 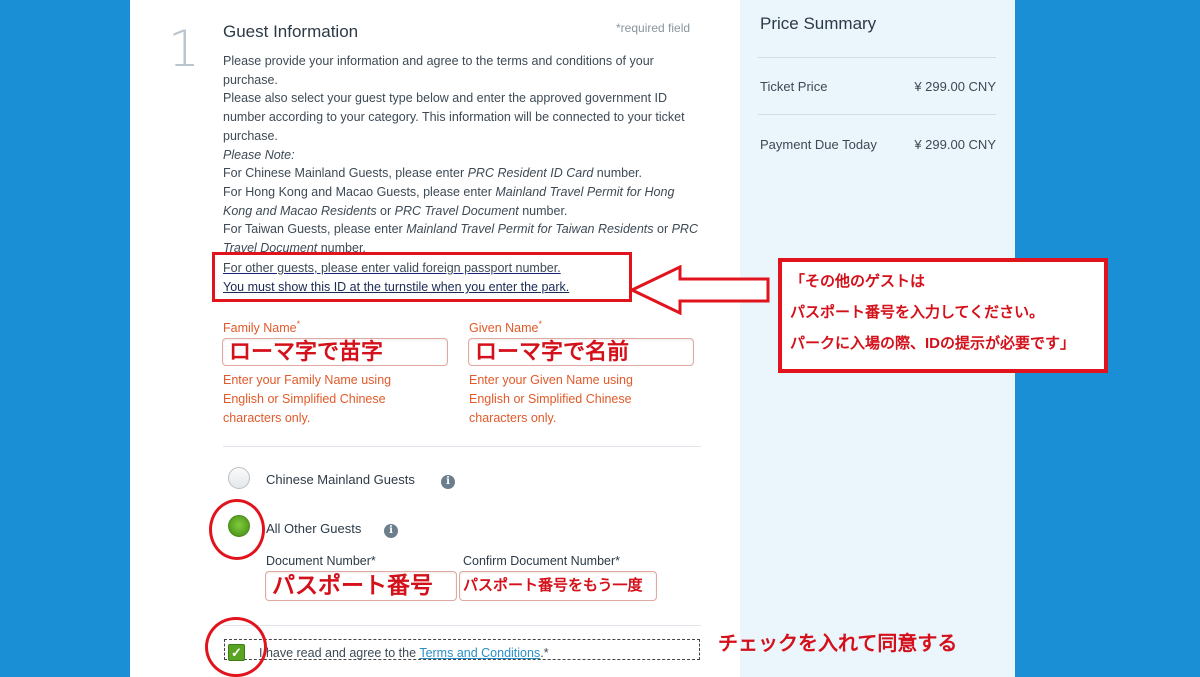 I want to click on payment-due-value: ¥ 299.00 CNY, so click(x=955, y=144).